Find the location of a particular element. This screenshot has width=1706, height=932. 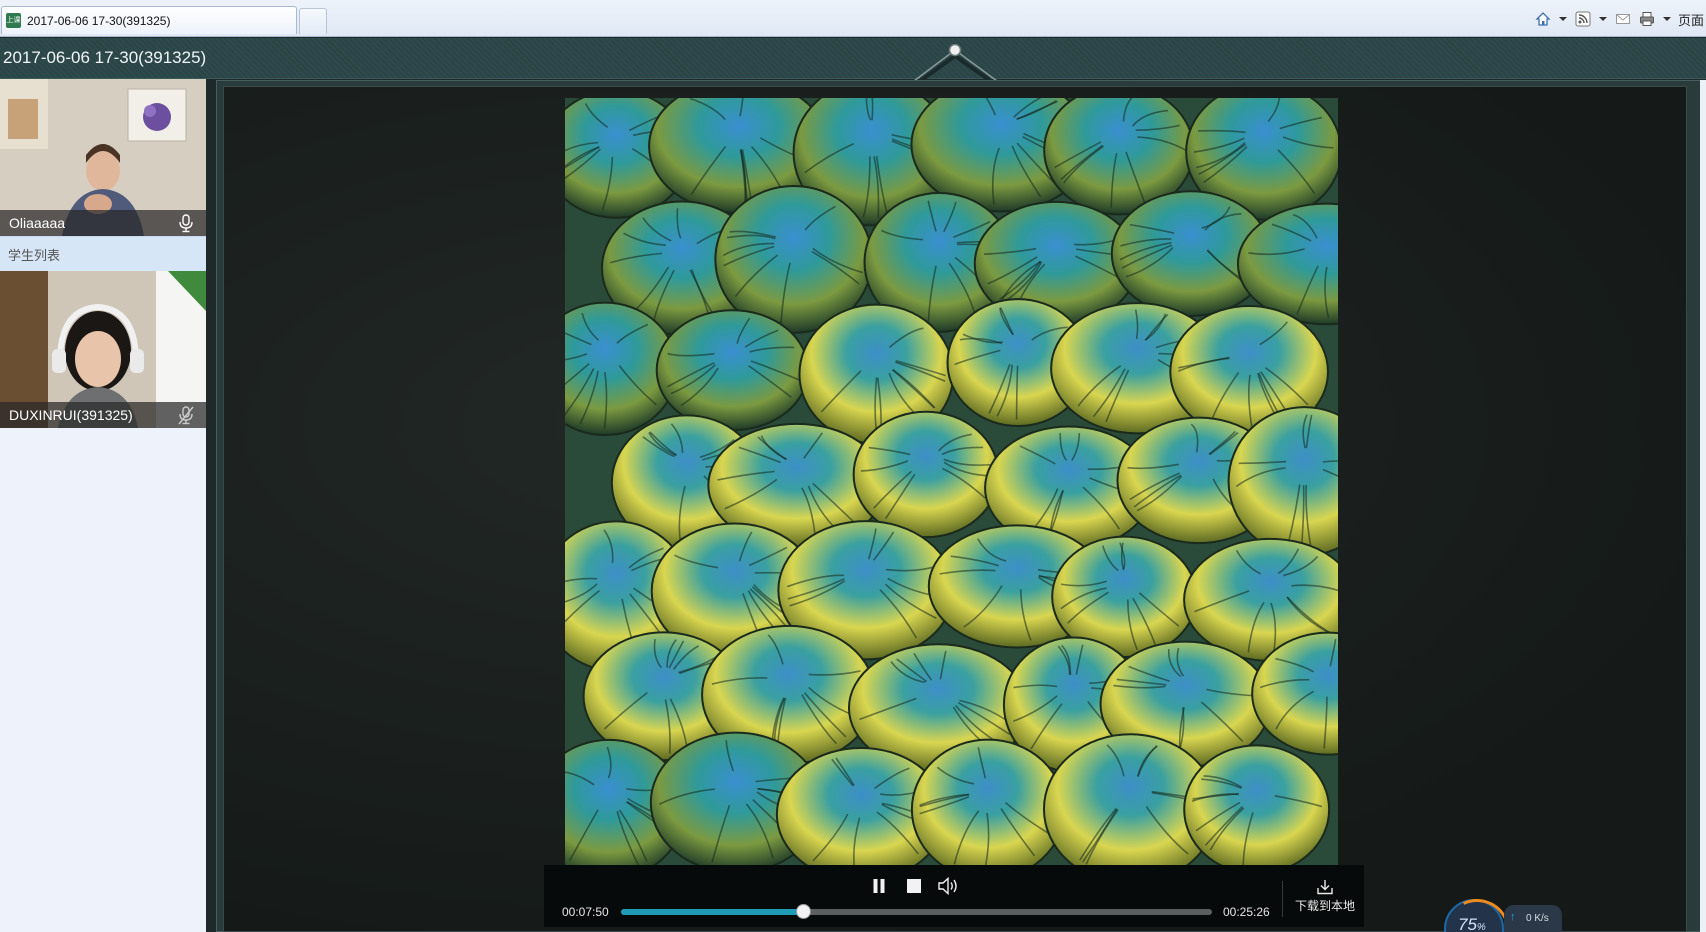

browser-toolbar: 页面 is located at coordinates (1620, 19).